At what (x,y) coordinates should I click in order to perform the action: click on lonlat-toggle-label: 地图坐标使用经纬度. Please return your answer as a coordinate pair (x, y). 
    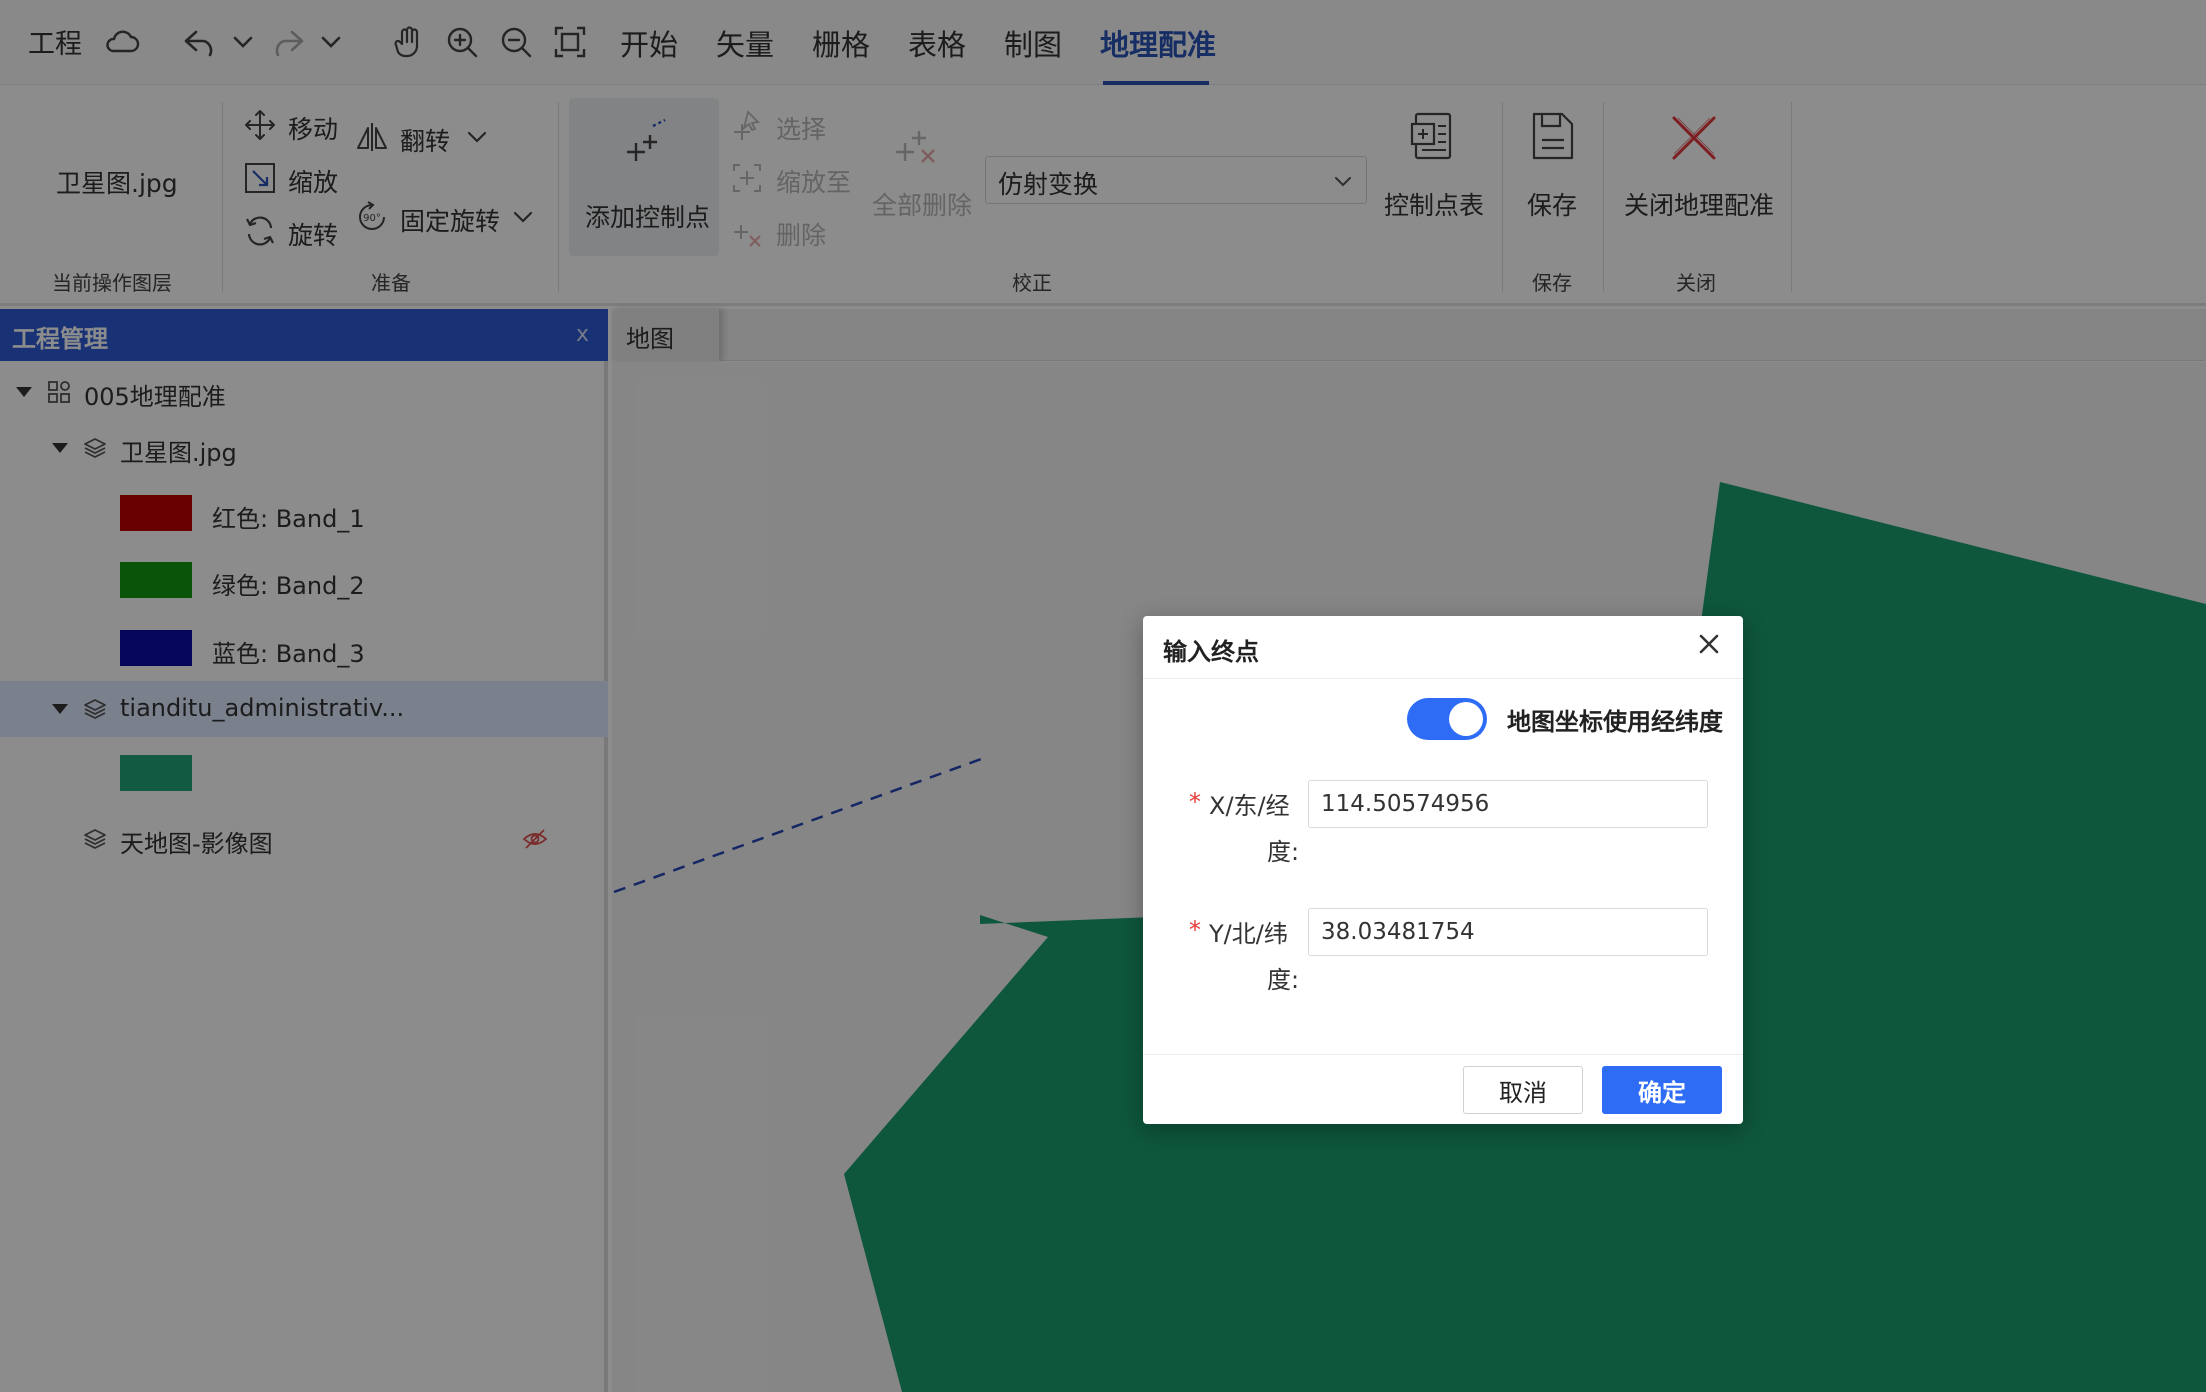
    Looking at the image, I should click on (1615, 722).